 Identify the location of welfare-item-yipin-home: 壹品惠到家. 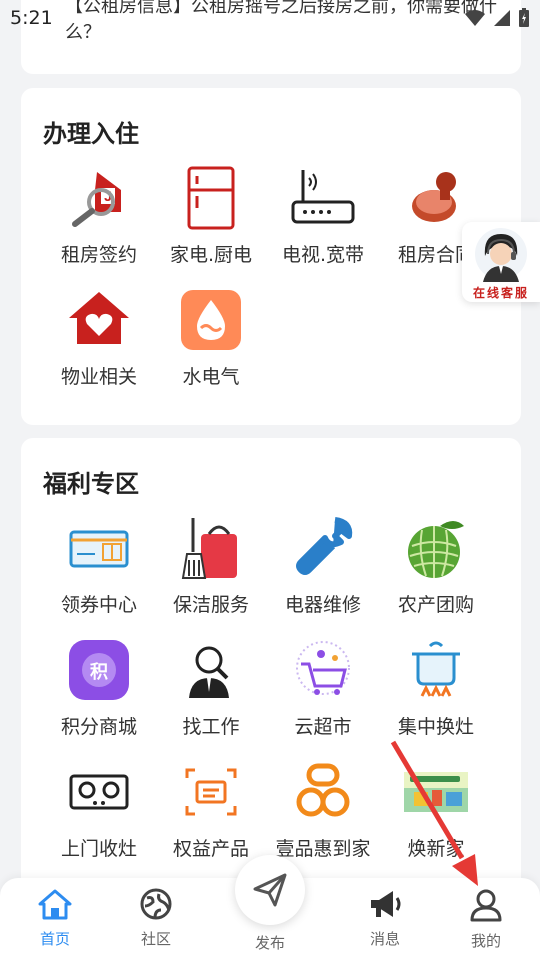
(323, 810).